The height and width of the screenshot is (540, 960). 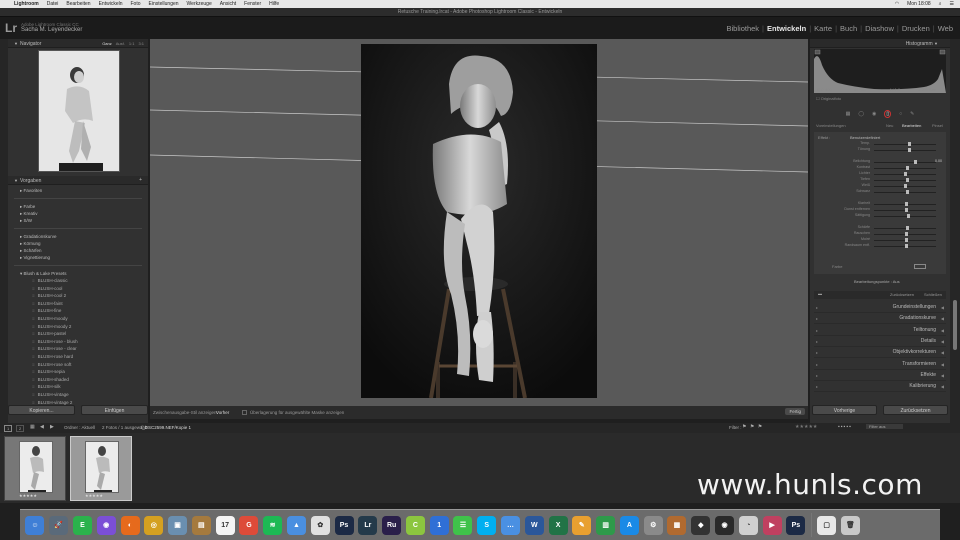 I want to click on color-swatch, so click(x=920, y=266).